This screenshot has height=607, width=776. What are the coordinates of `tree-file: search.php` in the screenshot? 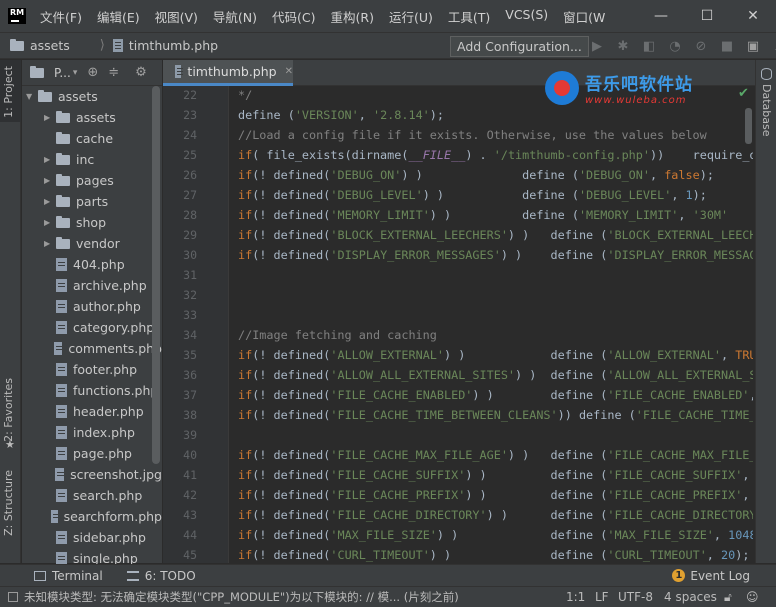 It's located at (92, 495).